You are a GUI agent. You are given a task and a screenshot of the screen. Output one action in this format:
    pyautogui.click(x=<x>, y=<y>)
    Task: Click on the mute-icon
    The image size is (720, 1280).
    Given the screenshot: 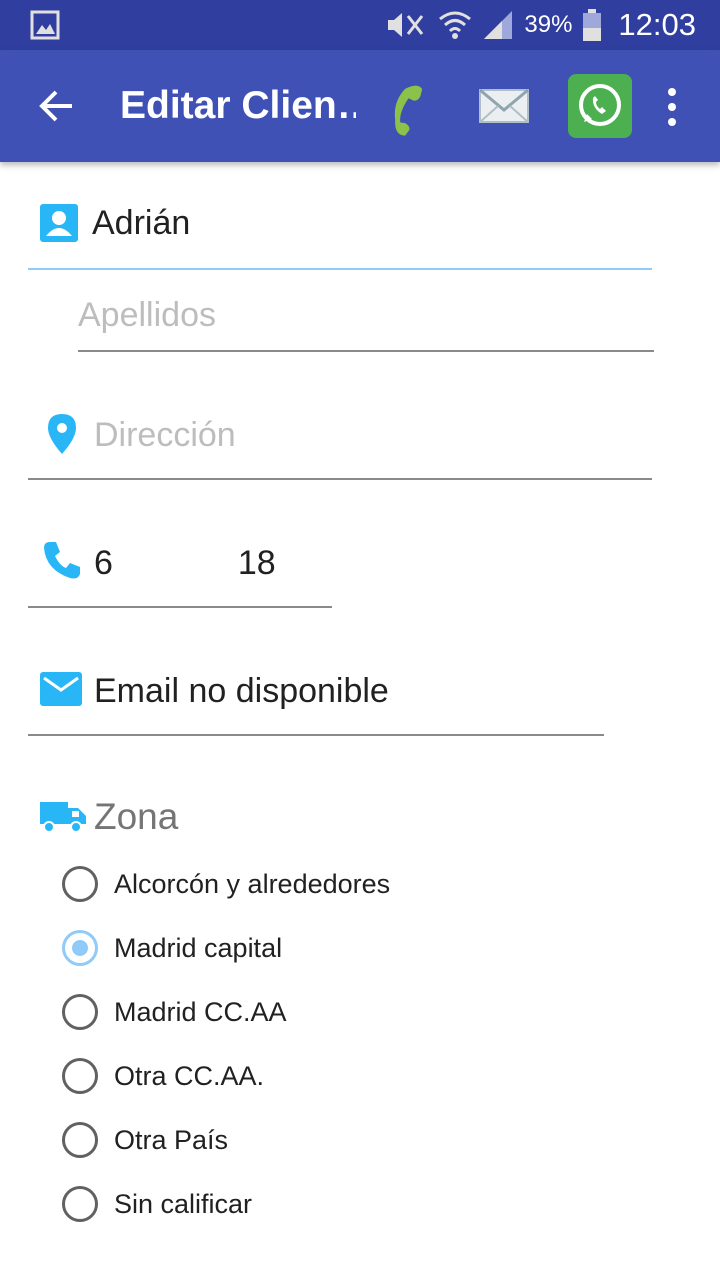 What is the action you would take?
    pyautogui.click(x=406, y=25)
    